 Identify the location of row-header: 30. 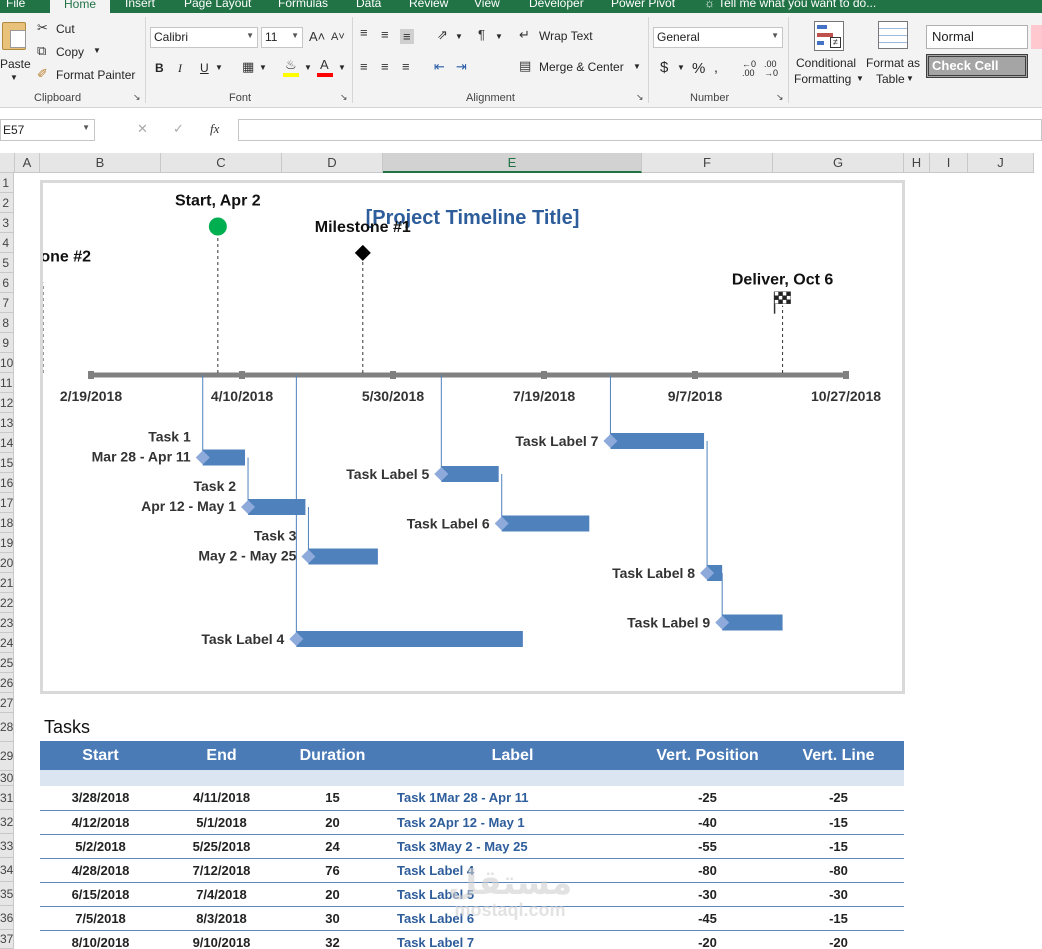
(7, 778).